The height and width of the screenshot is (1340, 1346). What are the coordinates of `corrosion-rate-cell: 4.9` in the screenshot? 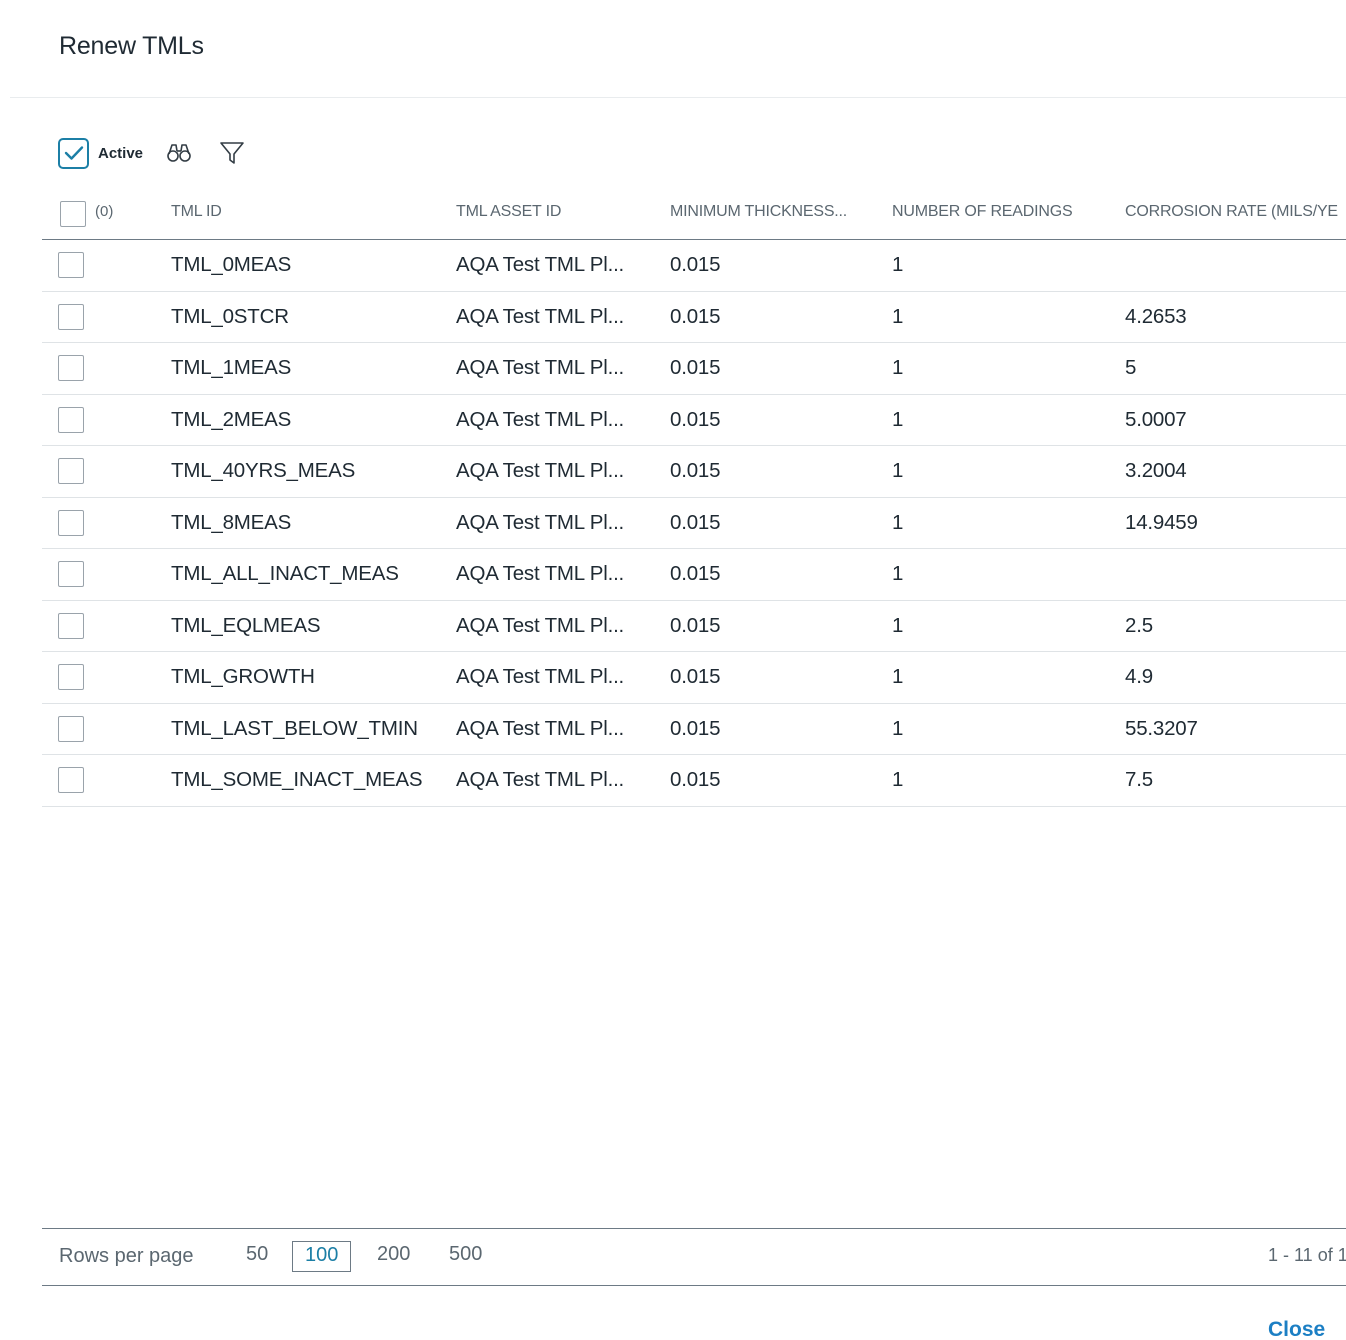 It's located at (1139, 676).